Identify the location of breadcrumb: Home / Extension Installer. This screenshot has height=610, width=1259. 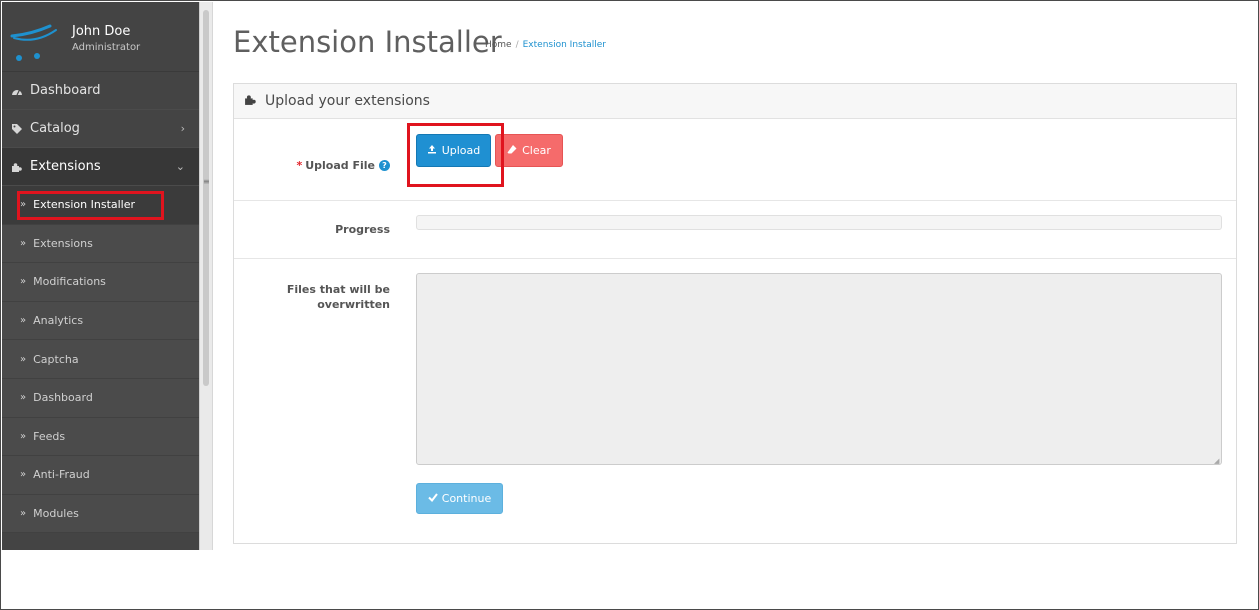
(545, 45).